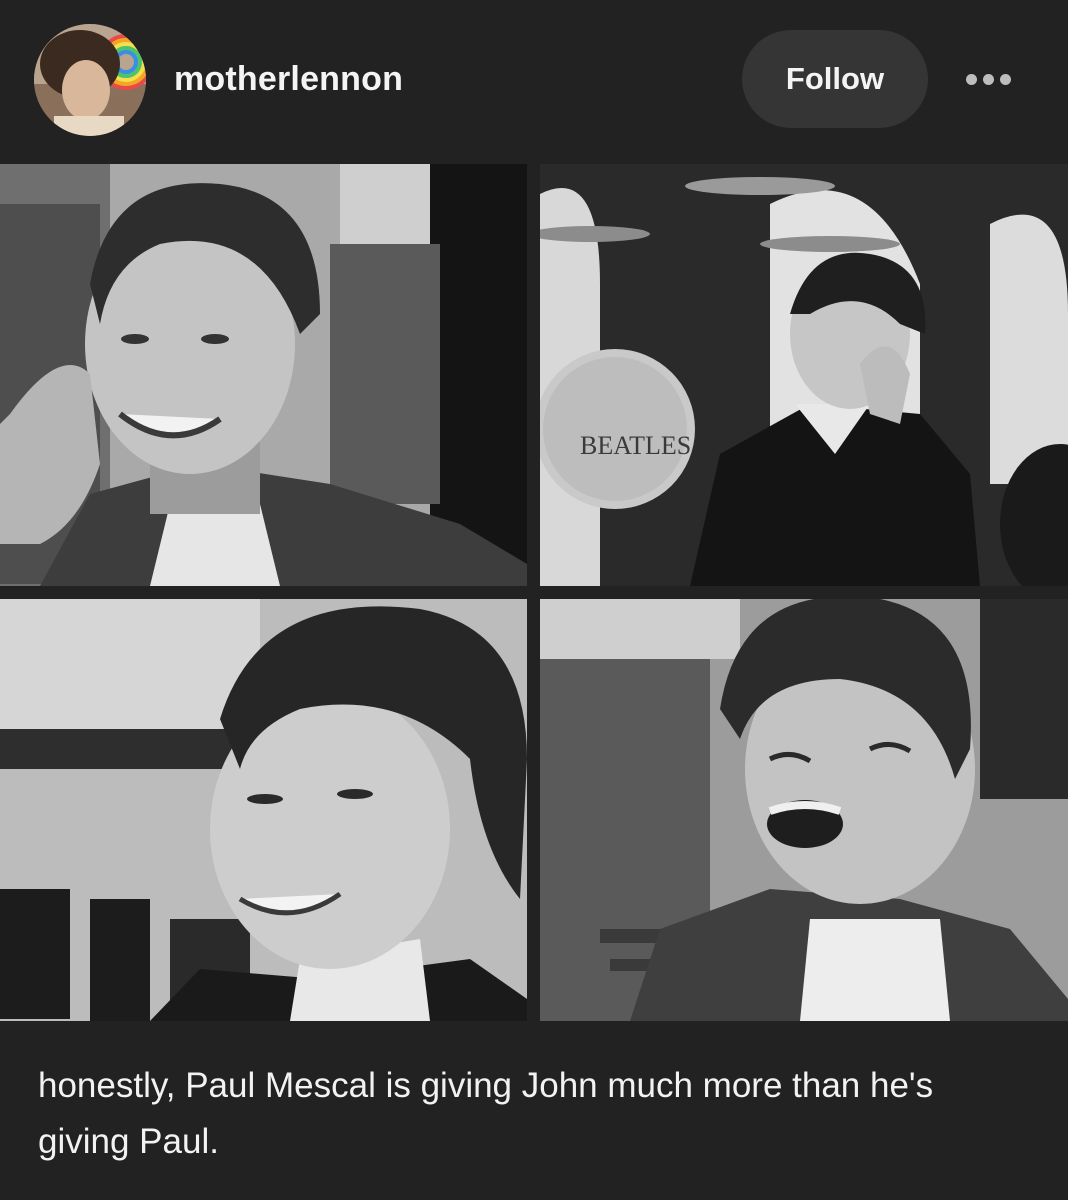 The image size is (1068, 1200). I want to click on follow-button: Follow, so click(835, 79).